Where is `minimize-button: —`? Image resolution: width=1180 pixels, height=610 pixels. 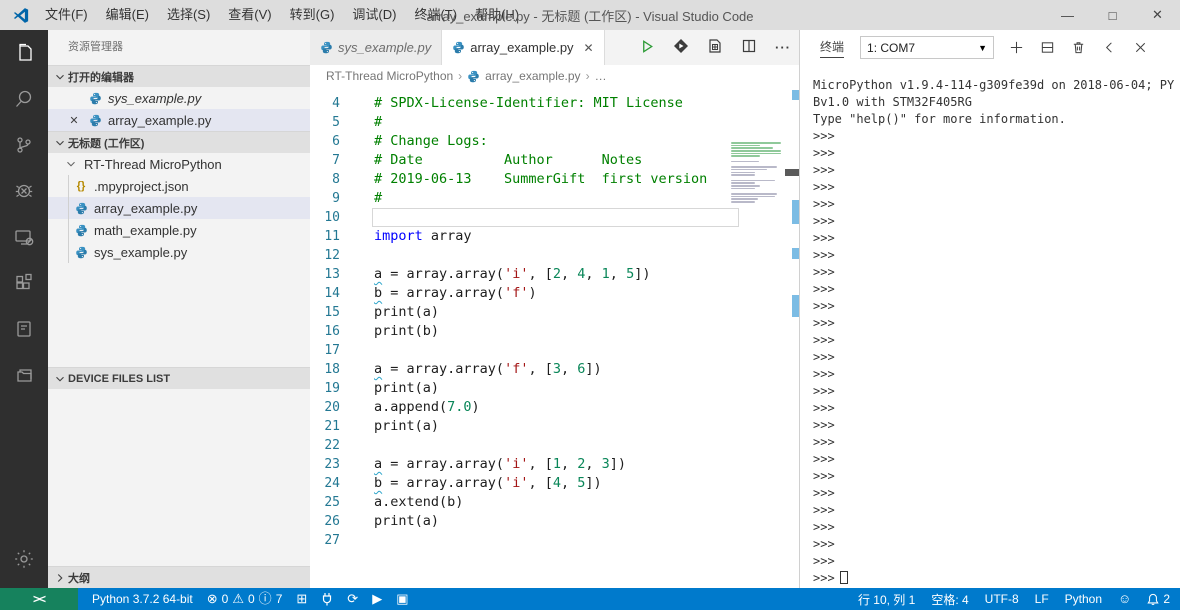
minimize-button: — is located at coordinates (1067, 15).